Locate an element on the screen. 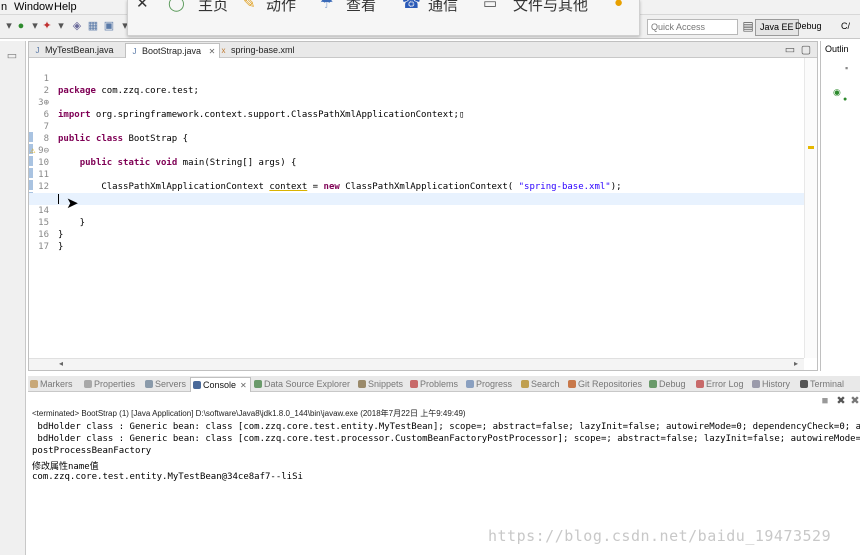  tab-terminal: Terminal is located at coordinates (822, 384).